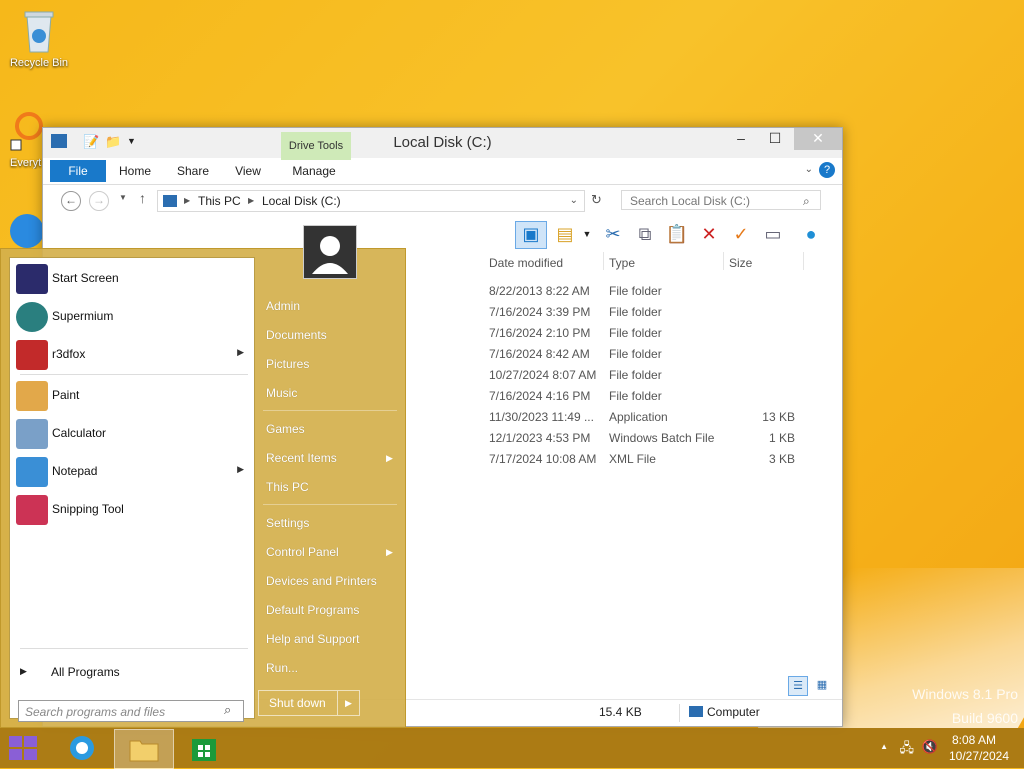 This screenshot has width=1024, height=769. Describe the element at coordinates (85, 672) in the screenshot. I see `all-programs-button: All Programs` at that location.